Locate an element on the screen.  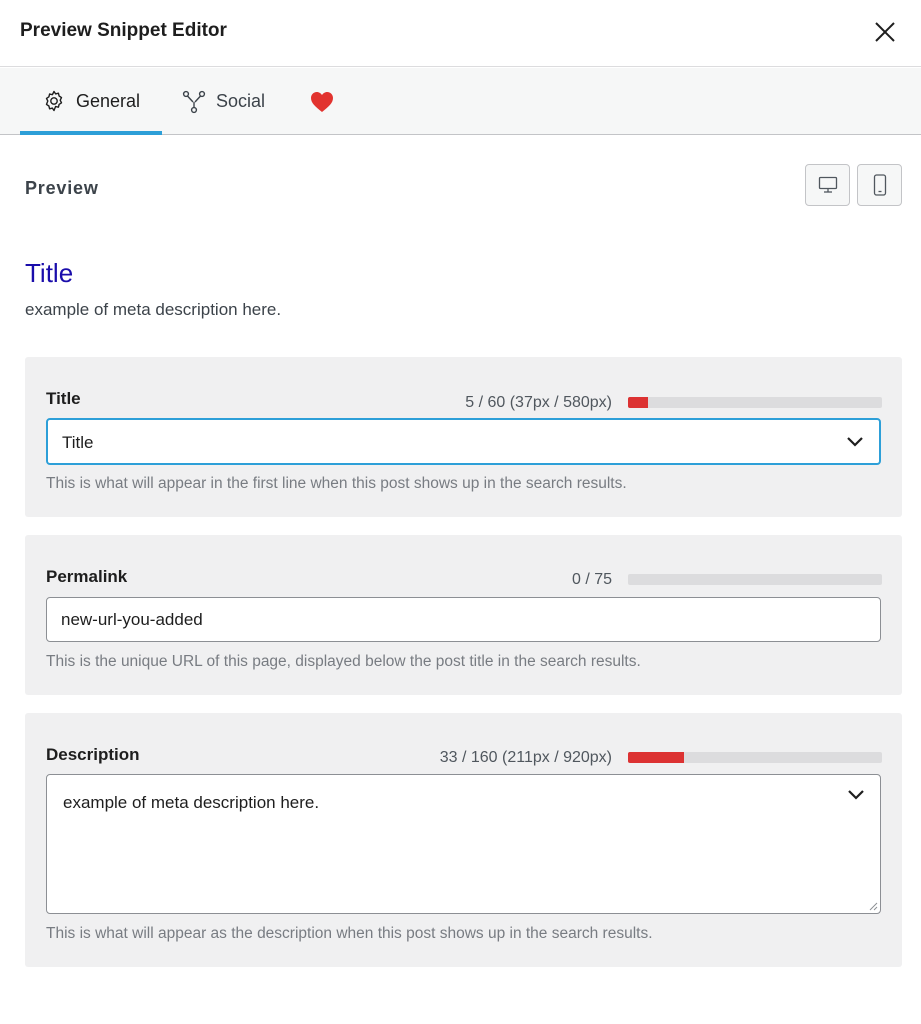
mobile-preview-button is located at coordinates (879, 185).